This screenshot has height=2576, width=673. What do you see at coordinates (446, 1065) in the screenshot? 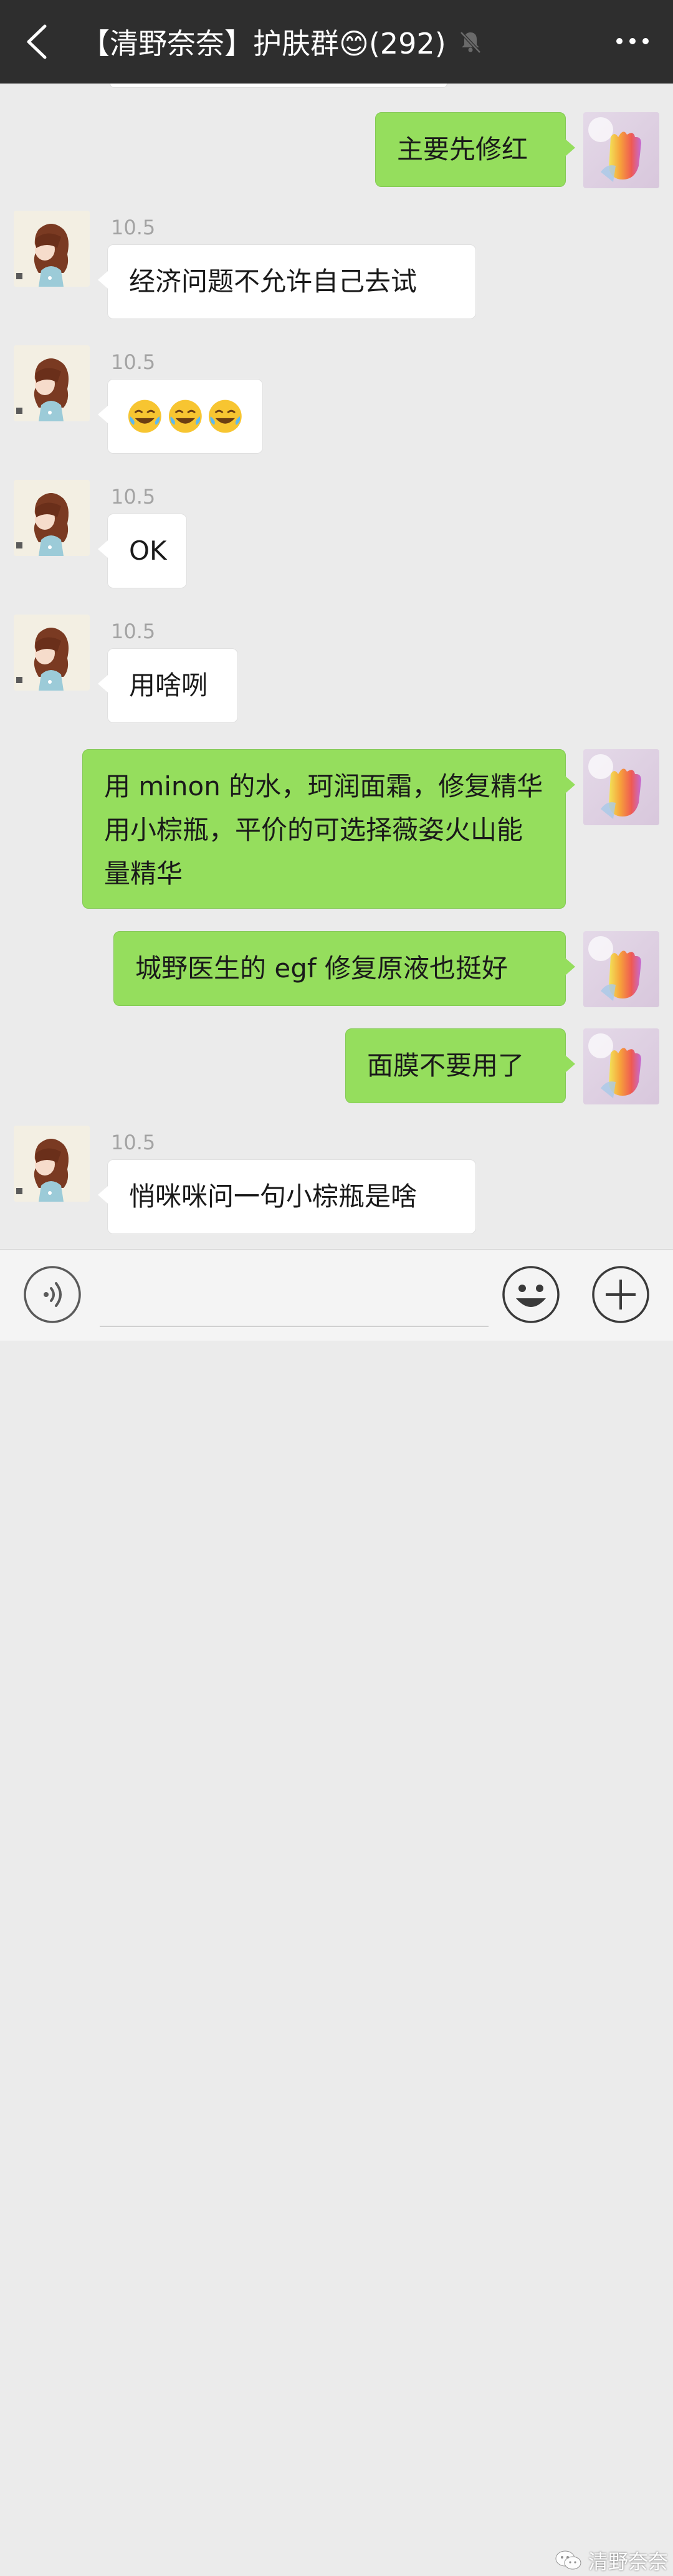
I see `message-text: 面膜不要用了` at bounding box center [446, 1065].